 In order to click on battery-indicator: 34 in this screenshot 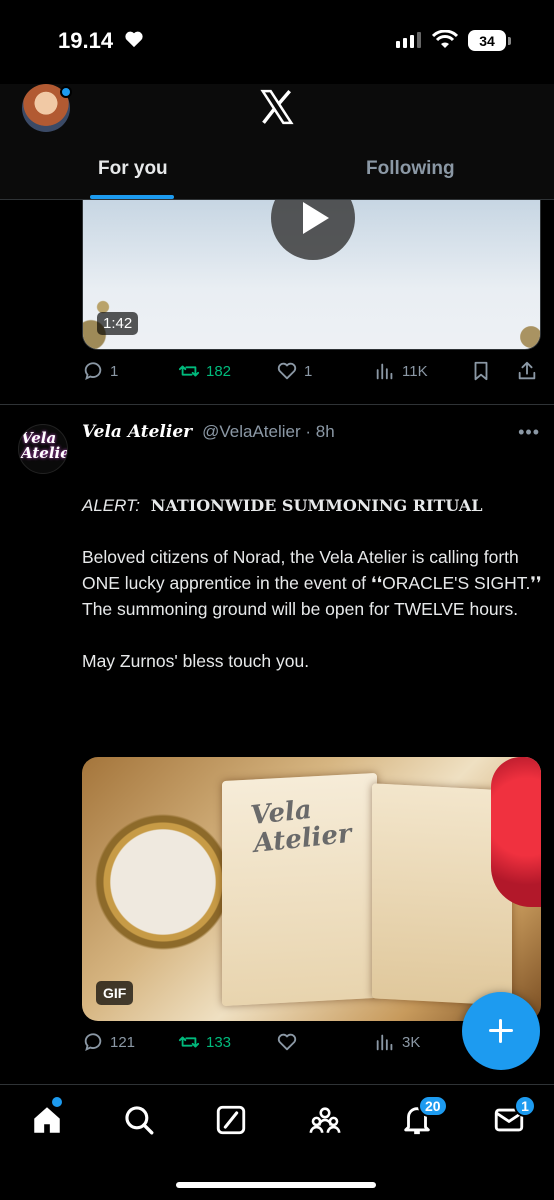, I will do `click(487, 40)`.